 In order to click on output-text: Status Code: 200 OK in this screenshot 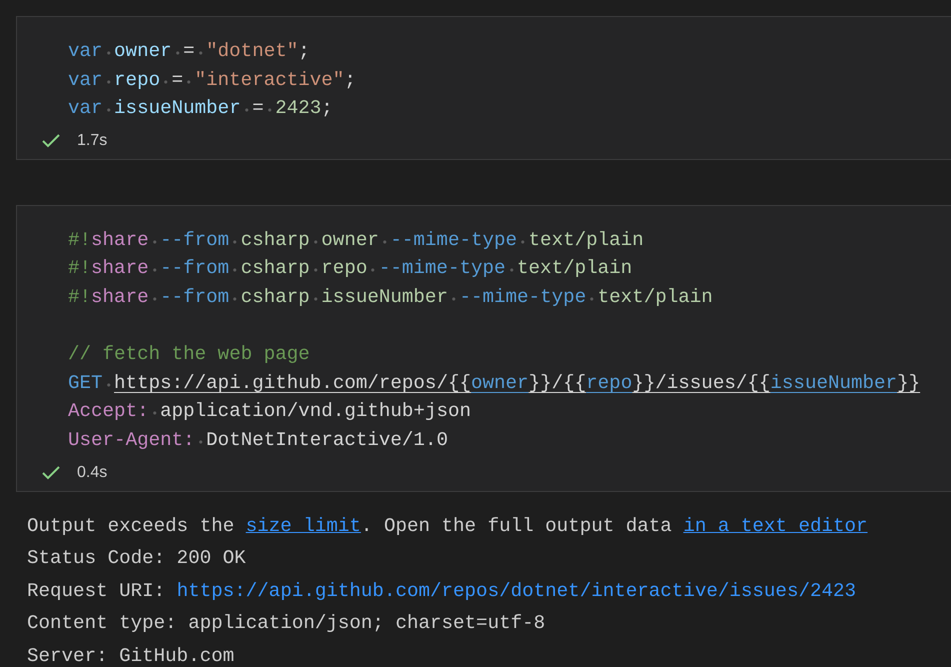, I will do `click(137, 559)`.